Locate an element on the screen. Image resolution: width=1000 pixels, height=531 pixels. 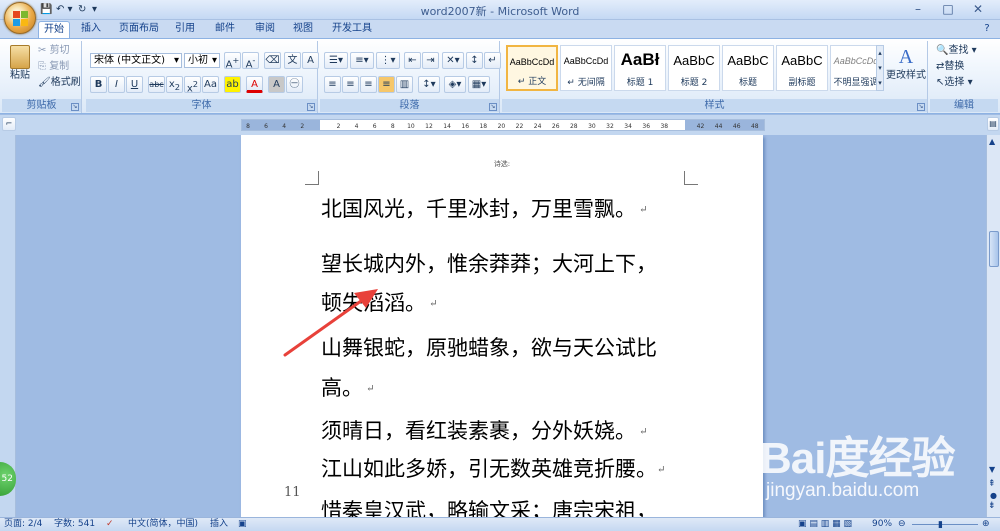
page-indicator: 页面: 2/4 is located at coordinates (23, 524).